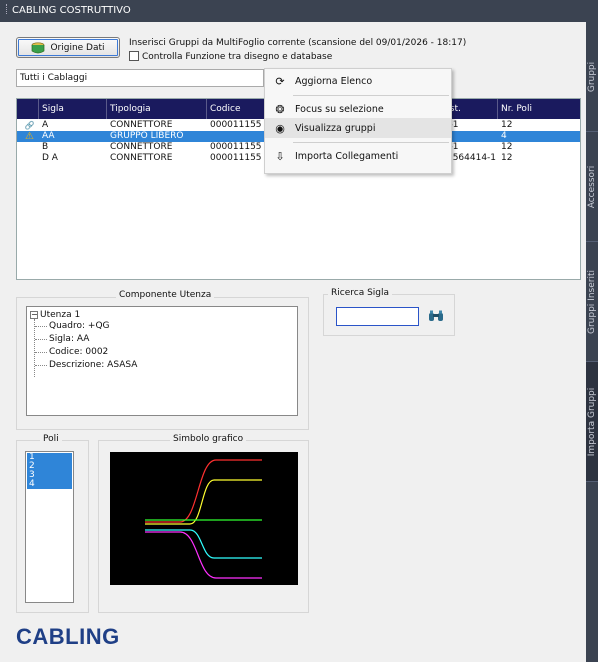  What do you see at coordinates (38, 47) in the screenshot?
I see `database-icon` at bounding box center [38, 47].